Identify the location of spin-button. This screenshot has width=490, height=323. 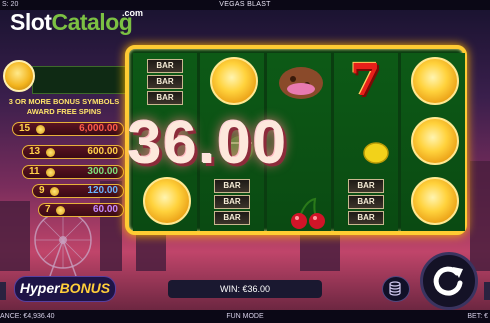
(449, 281).